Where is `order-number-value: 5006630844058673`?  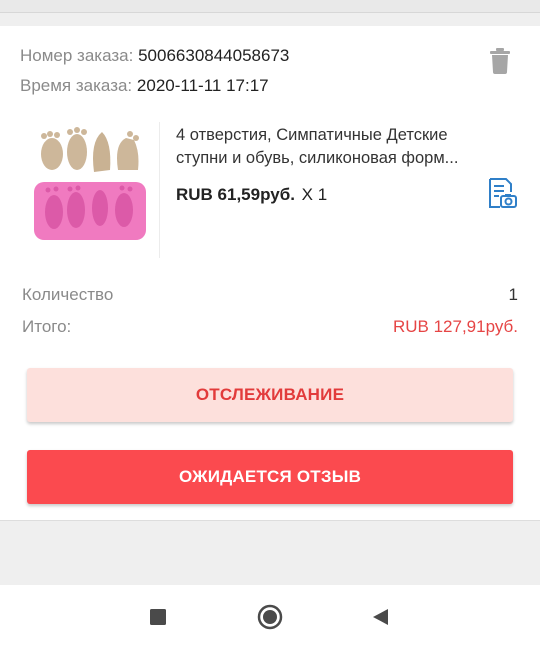 order-number-value: 5006630844058673 is located at coordinates (214, 55).